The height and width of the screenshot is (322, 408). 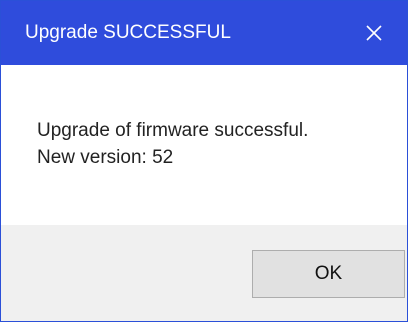 I want to click on close-button, so click(x=375, y=33).